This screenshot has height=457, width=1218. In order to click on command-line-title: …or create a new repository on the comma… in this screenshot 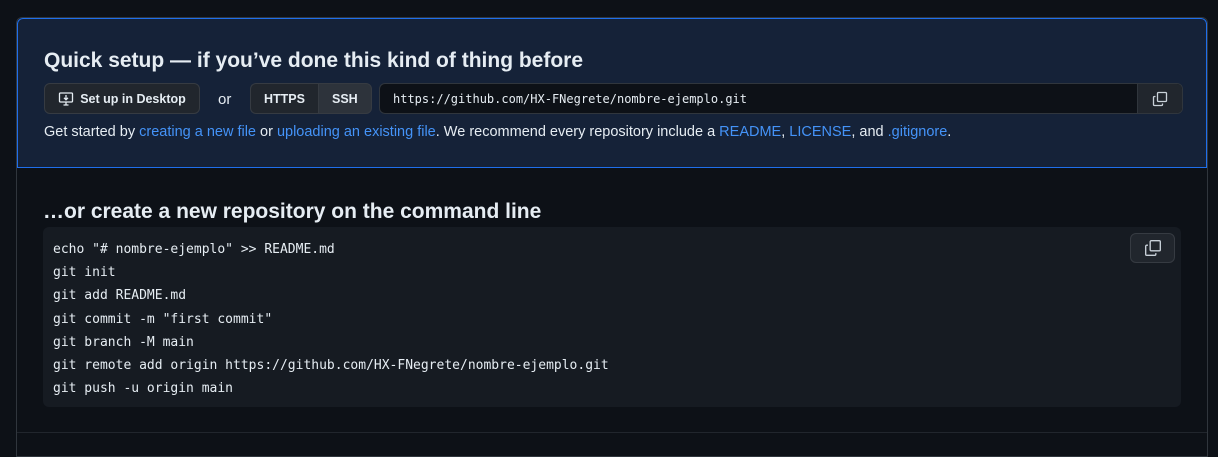, I will do `click(292, 211)`.